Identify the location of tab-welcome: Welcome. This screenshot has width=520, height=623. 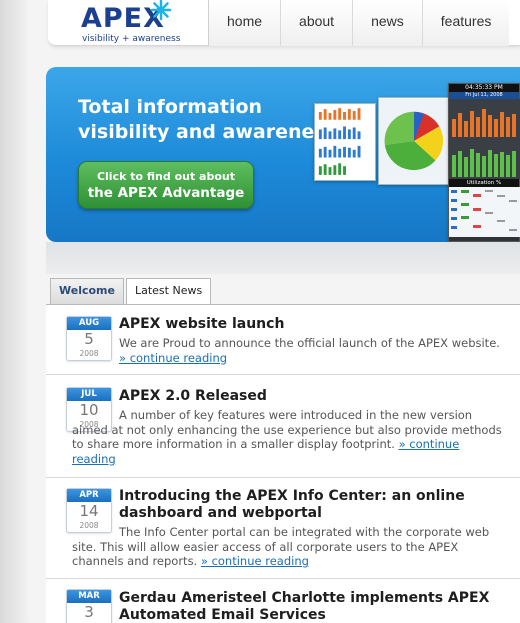
(87, 291).